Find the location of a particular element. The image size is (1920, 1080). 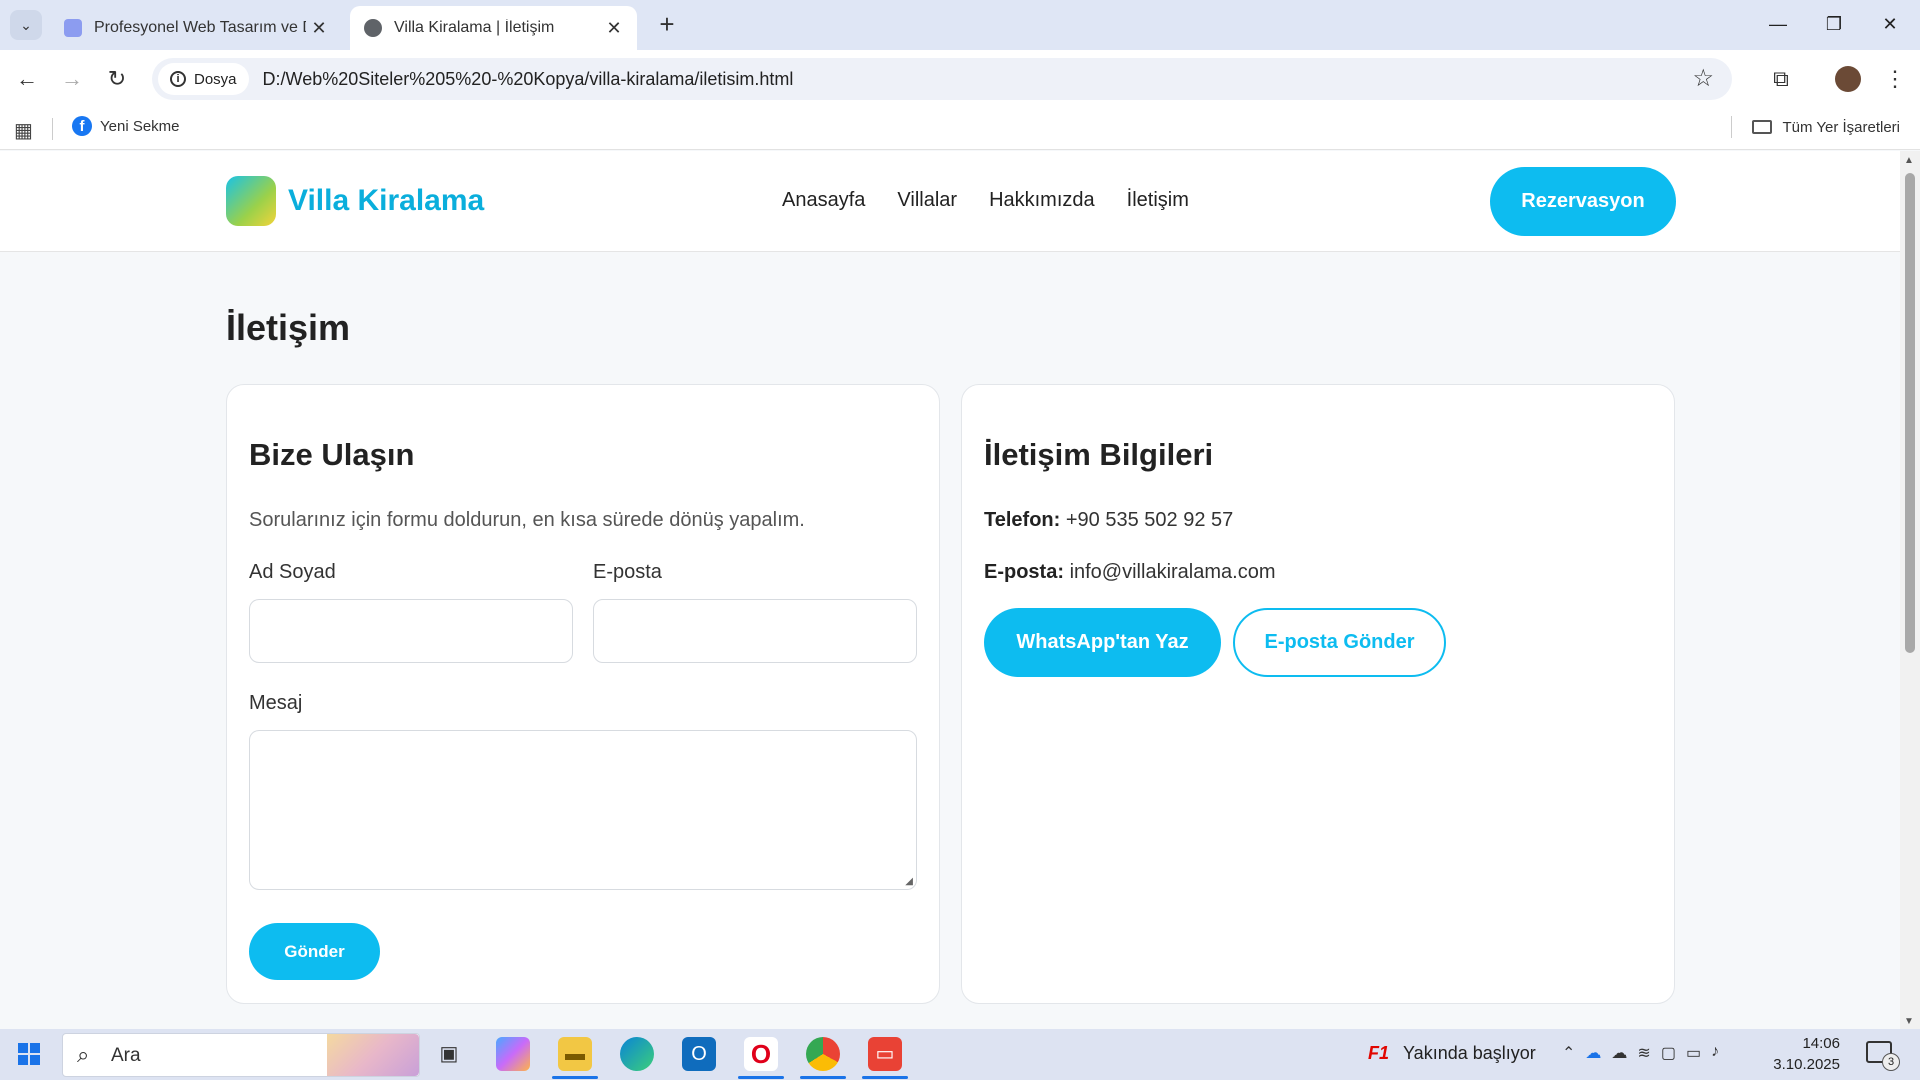

info-heading: İletişim Bilgileri is located at coordinates (1099, 454).